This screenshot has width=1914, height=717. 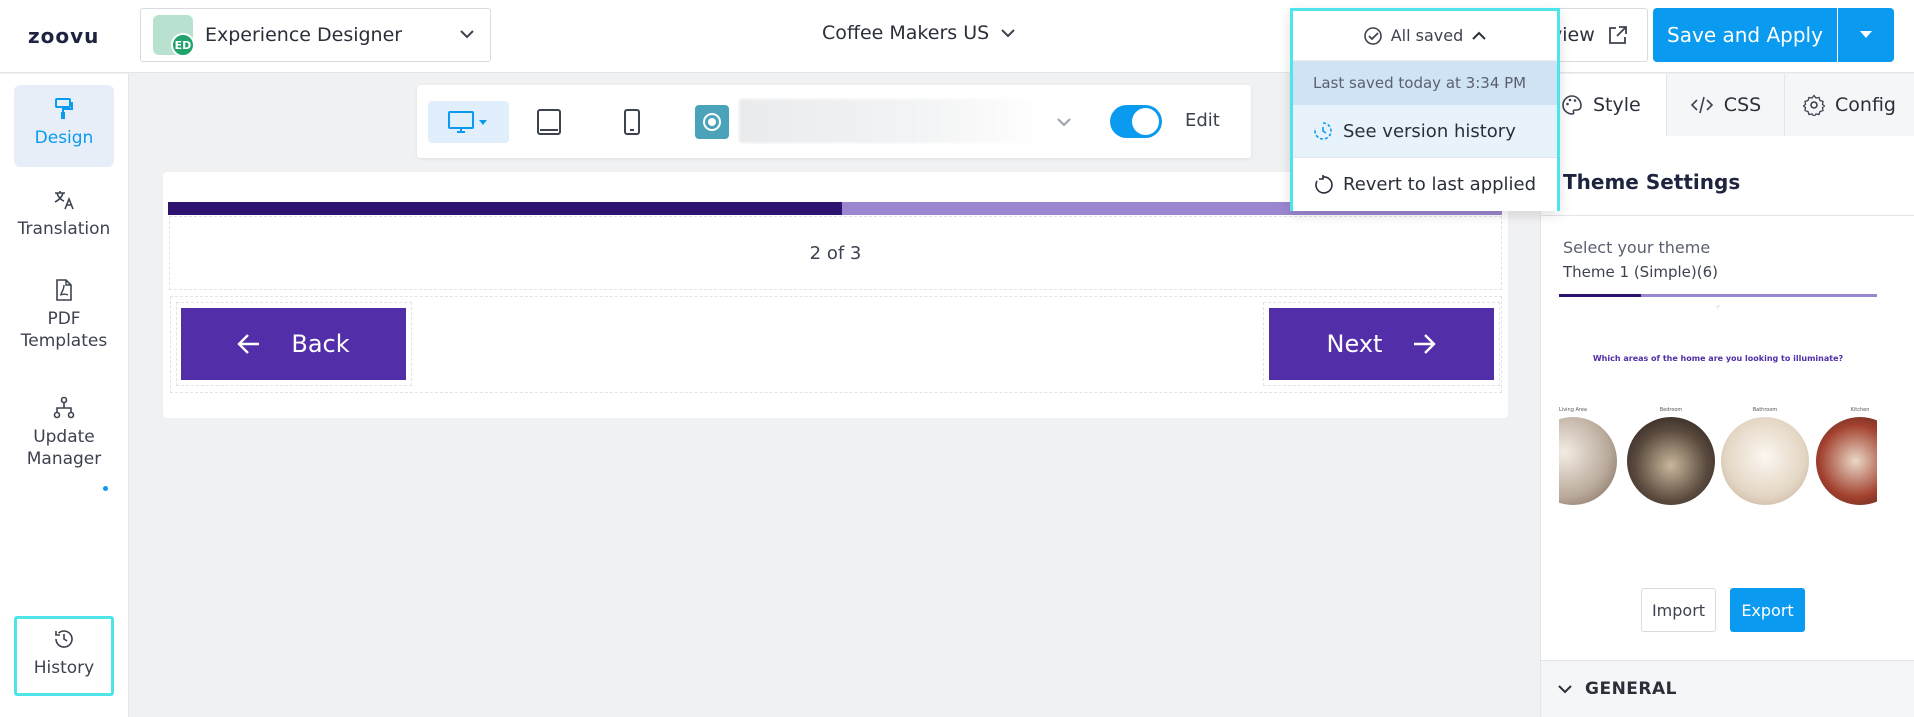 What do you see at coordinates (1323, 131) in the screenshot?
I see `clock-history-icon` at bounding box center [1323, 131].